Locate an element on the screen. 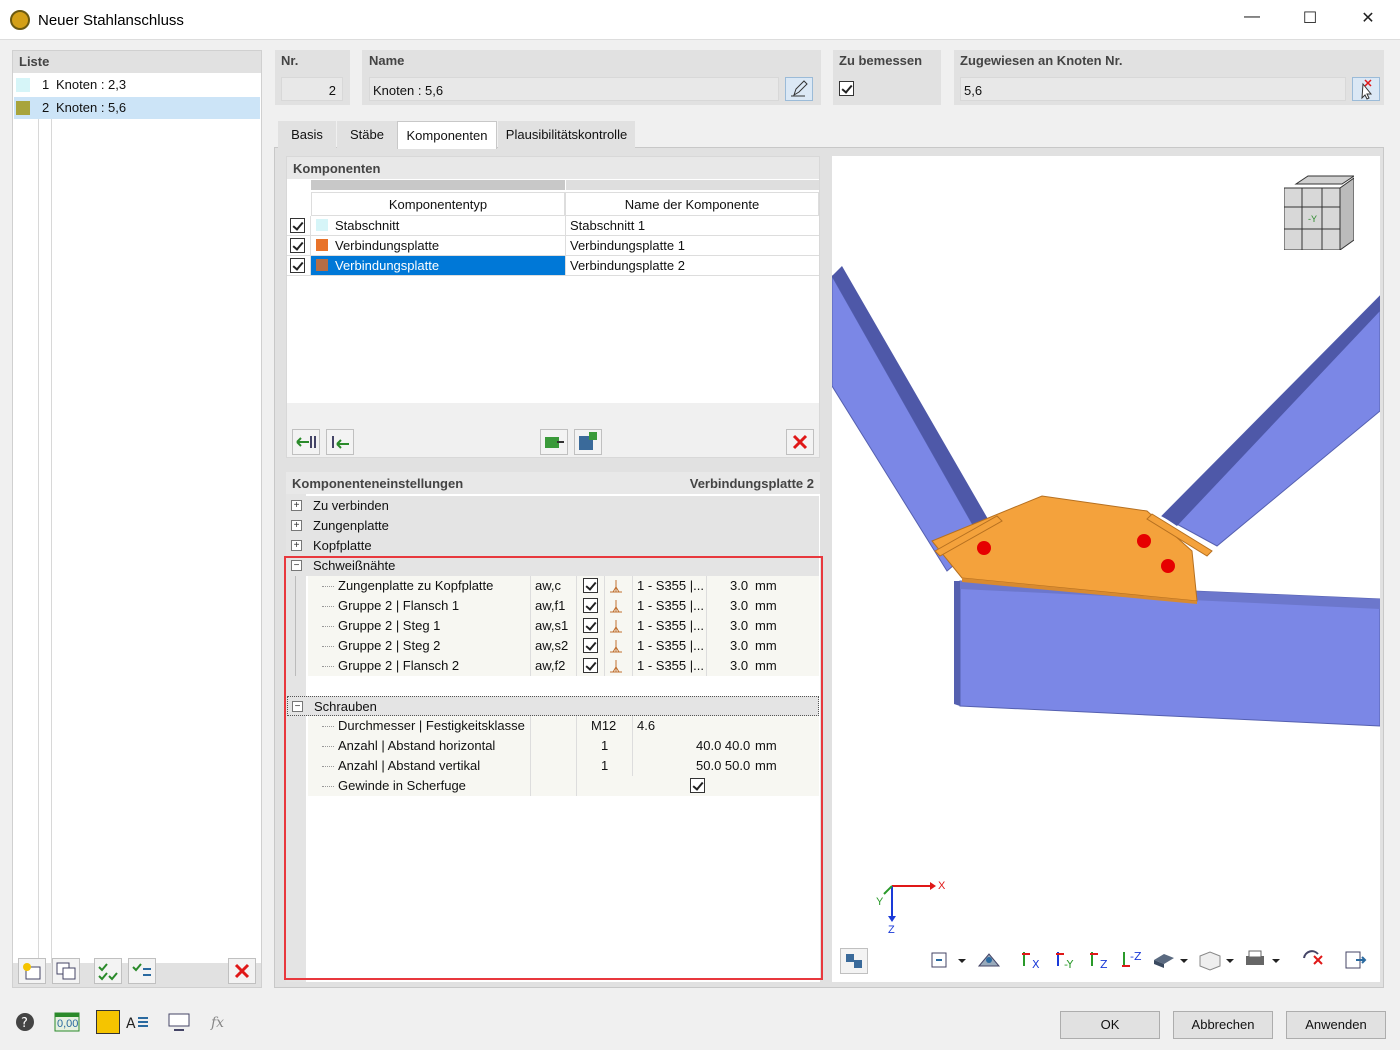 Image resolution: width=1400 pixels, height=1050 pixels. display-options-icon is located at coordinates (949, 961).